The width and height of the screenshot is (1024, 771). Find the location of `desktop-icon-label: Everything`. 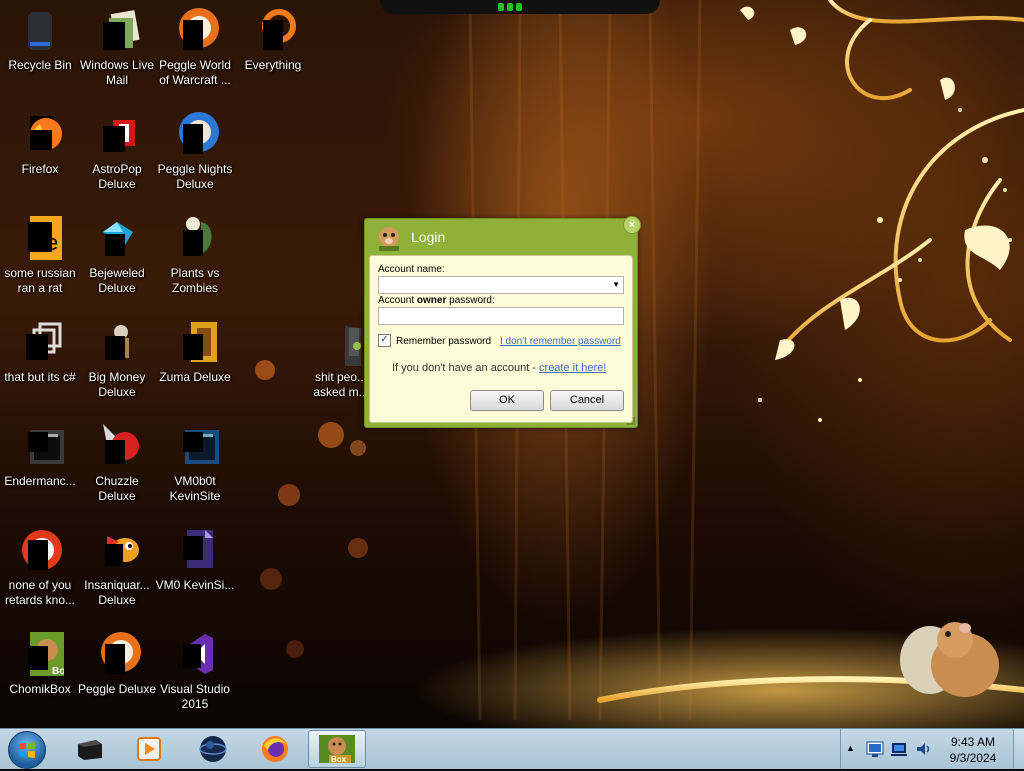

desktop-icon-label: Everything is located at coordinates (273, 65).